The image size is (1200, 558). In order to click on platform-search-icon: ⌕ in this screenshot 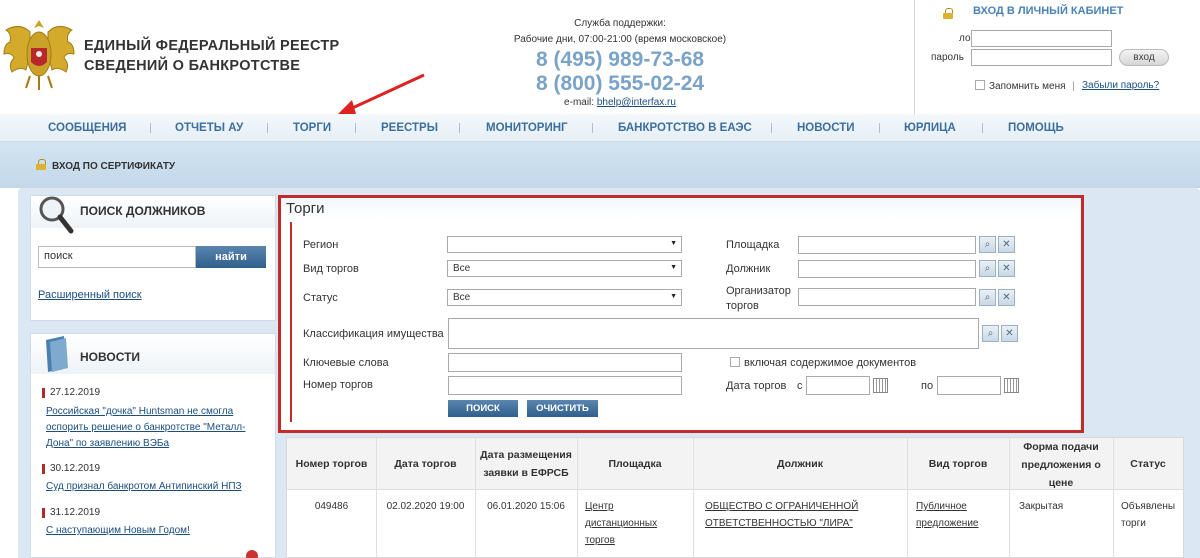, I will do `click(987, 244)`.